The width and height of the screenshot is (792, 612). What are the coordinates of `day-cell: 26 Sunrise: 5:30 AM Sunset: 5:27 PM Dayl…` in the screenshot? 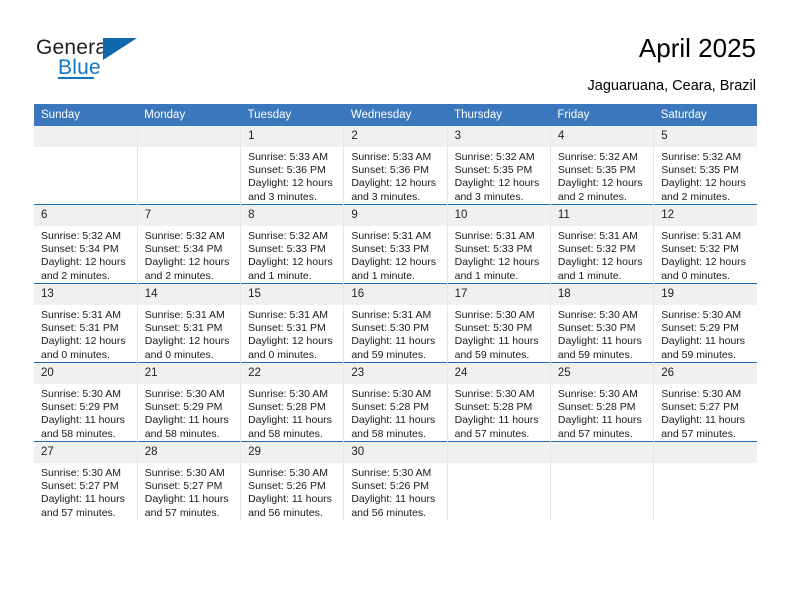 It's located at (705, 402).